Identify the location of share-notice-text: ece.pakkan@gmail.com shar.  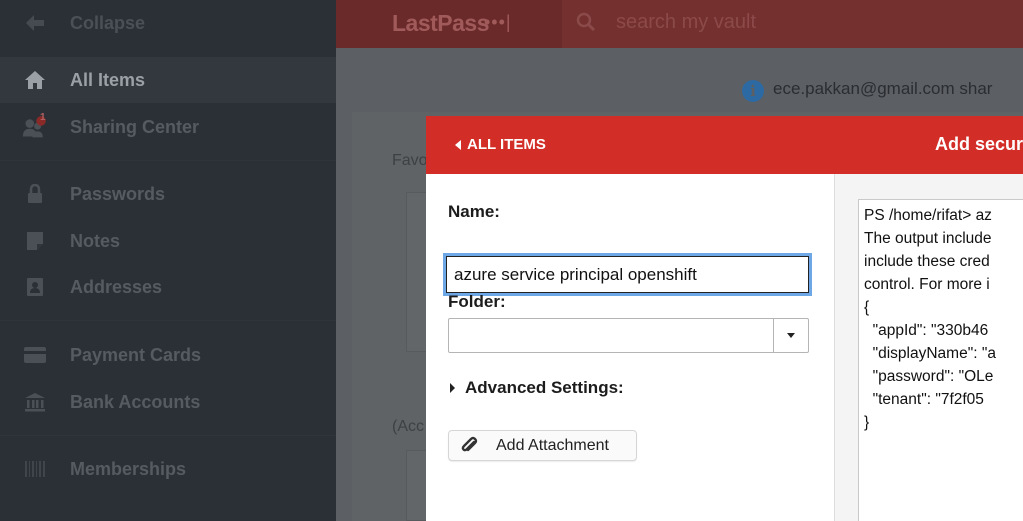
(883, 88).